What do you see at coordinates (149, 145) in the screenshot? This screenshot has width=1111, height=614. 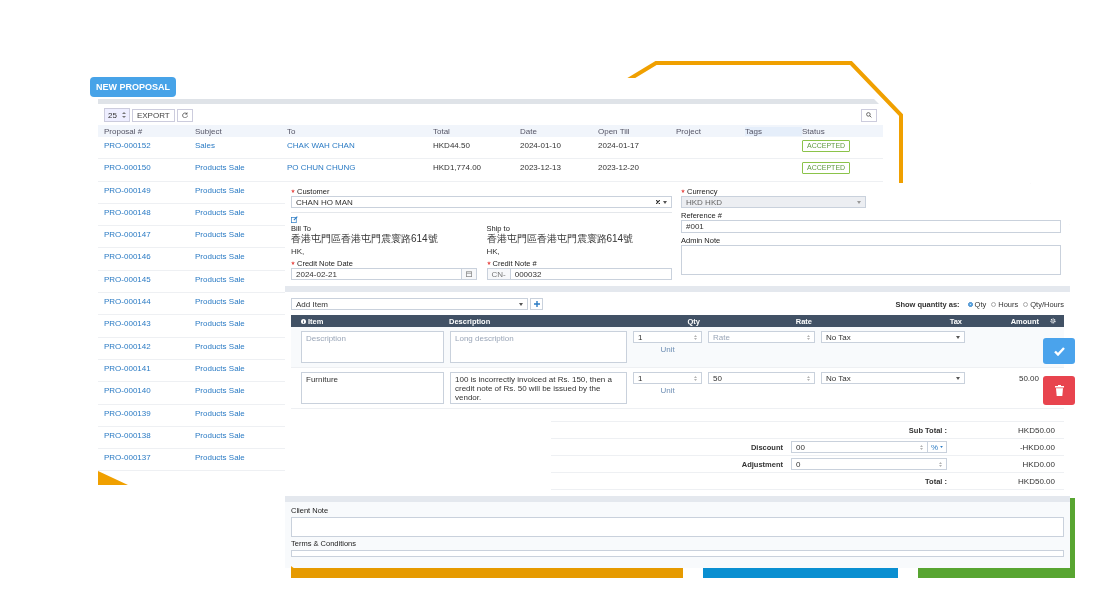 I see `proposal-number-link: PRO-000152` at bounding box center [149, 145].